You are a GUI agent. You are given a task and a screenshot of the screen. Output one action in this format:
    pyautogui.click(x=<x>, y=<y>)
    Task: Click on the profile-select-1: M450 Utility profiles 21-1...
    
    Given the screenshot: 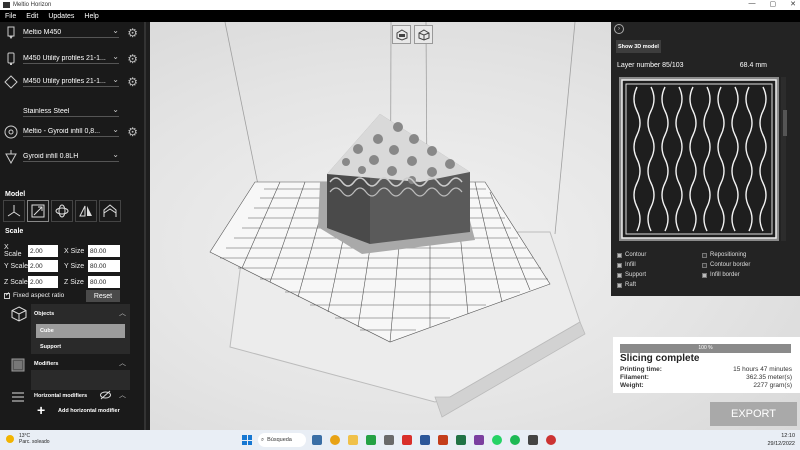 What is the action you would take?
    pyautogui.click(x=71, y=59)
    